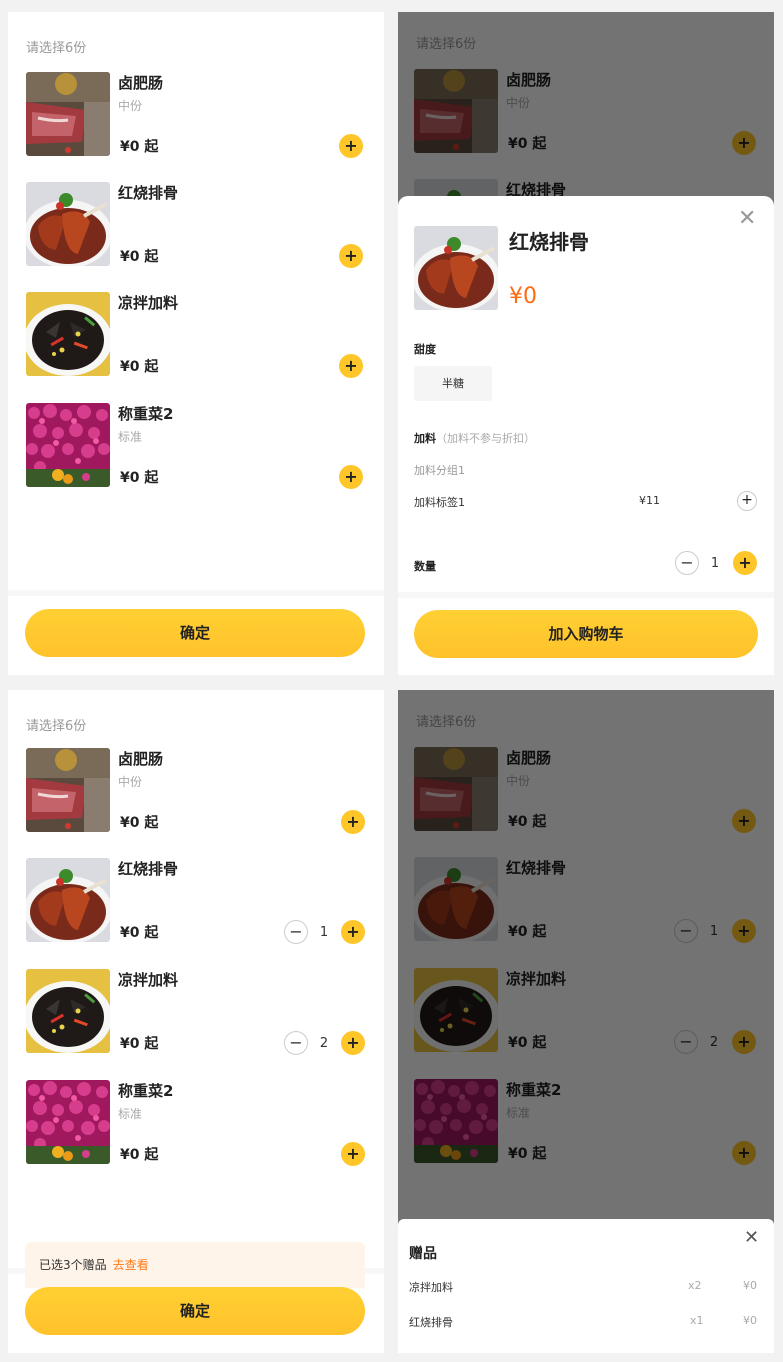 This screenshot has width=783, height=1362. I want to click on gift-sheet: ✕ 赠品 凉拌加料 x2 ¥0 红烧排骨 x1 ¥0, so click(586, 1286).